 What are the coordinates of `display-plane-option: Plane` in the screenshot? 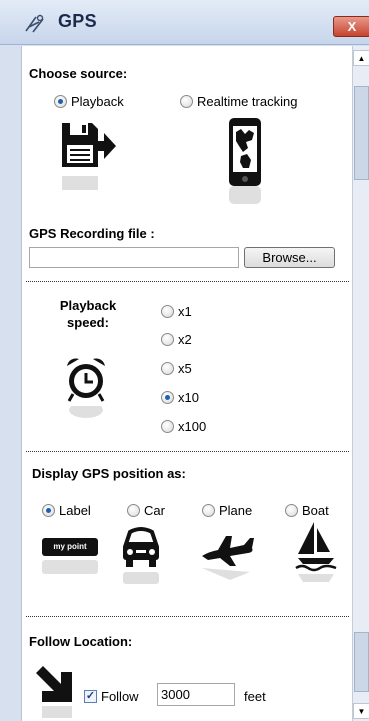 It's located at (227, 510).